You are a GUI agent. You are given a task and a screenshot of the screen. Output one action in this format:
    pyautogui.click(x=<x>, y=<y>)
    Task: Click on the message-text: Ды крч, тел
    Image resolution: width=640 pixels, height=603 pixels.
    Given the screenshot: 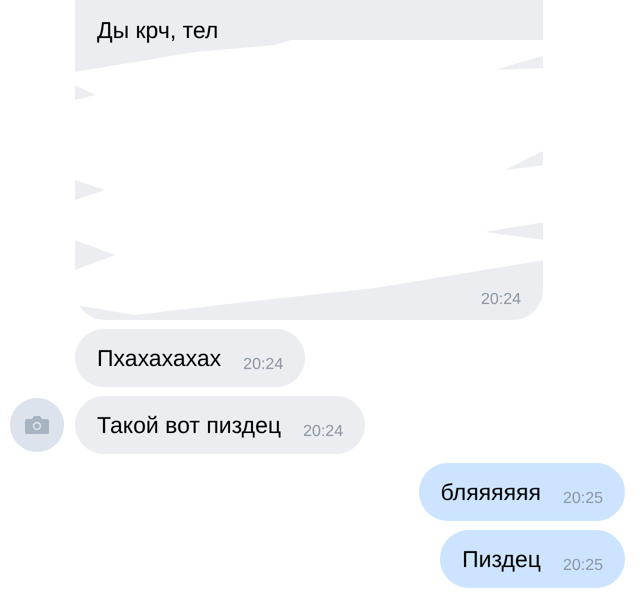 What is the action you would take?
    pyautogui.click(x=158, y=30)
    